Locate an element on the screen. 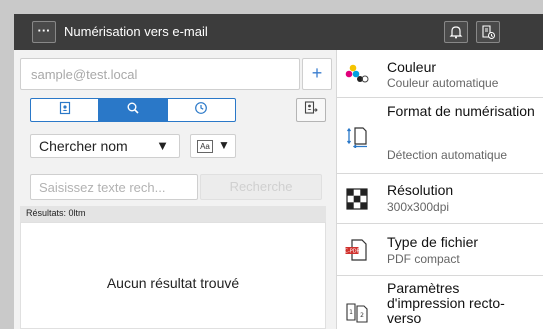  tab-history is located at coordinates (200, 110).